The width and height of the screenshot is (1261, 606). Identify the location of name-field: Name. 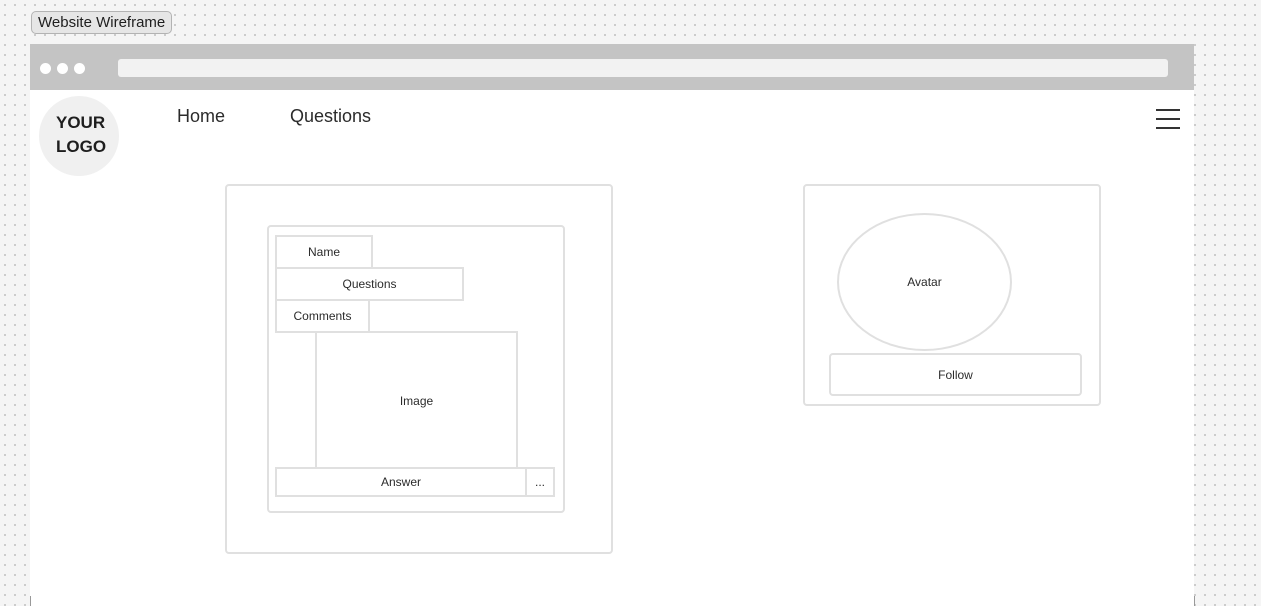
(324, 252).